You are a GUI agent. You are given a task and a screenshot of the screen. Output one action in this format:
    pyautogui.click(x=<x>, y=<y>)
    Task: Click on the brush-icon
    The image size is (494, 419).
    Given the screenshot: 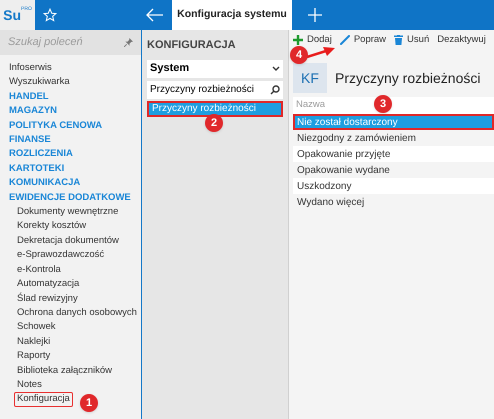 What is the action you would take?
    pyautogui.click(x=345, y=40)
    